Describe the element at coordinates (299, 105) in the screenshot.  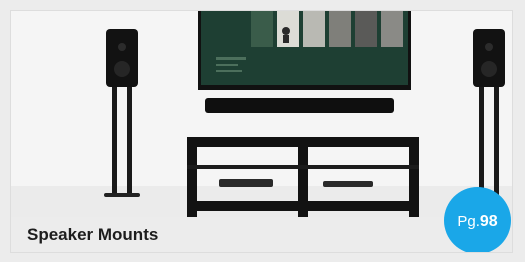
I see `soundbar` at that location.